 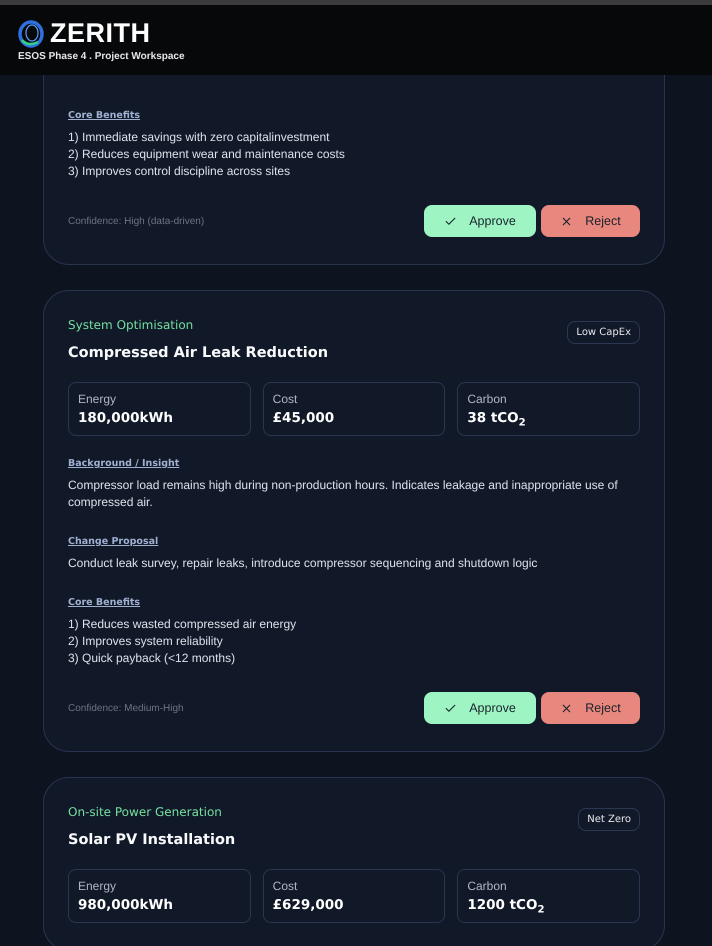 I want to click on category-label: On-site Power Generation, so click(x=145, y=812).